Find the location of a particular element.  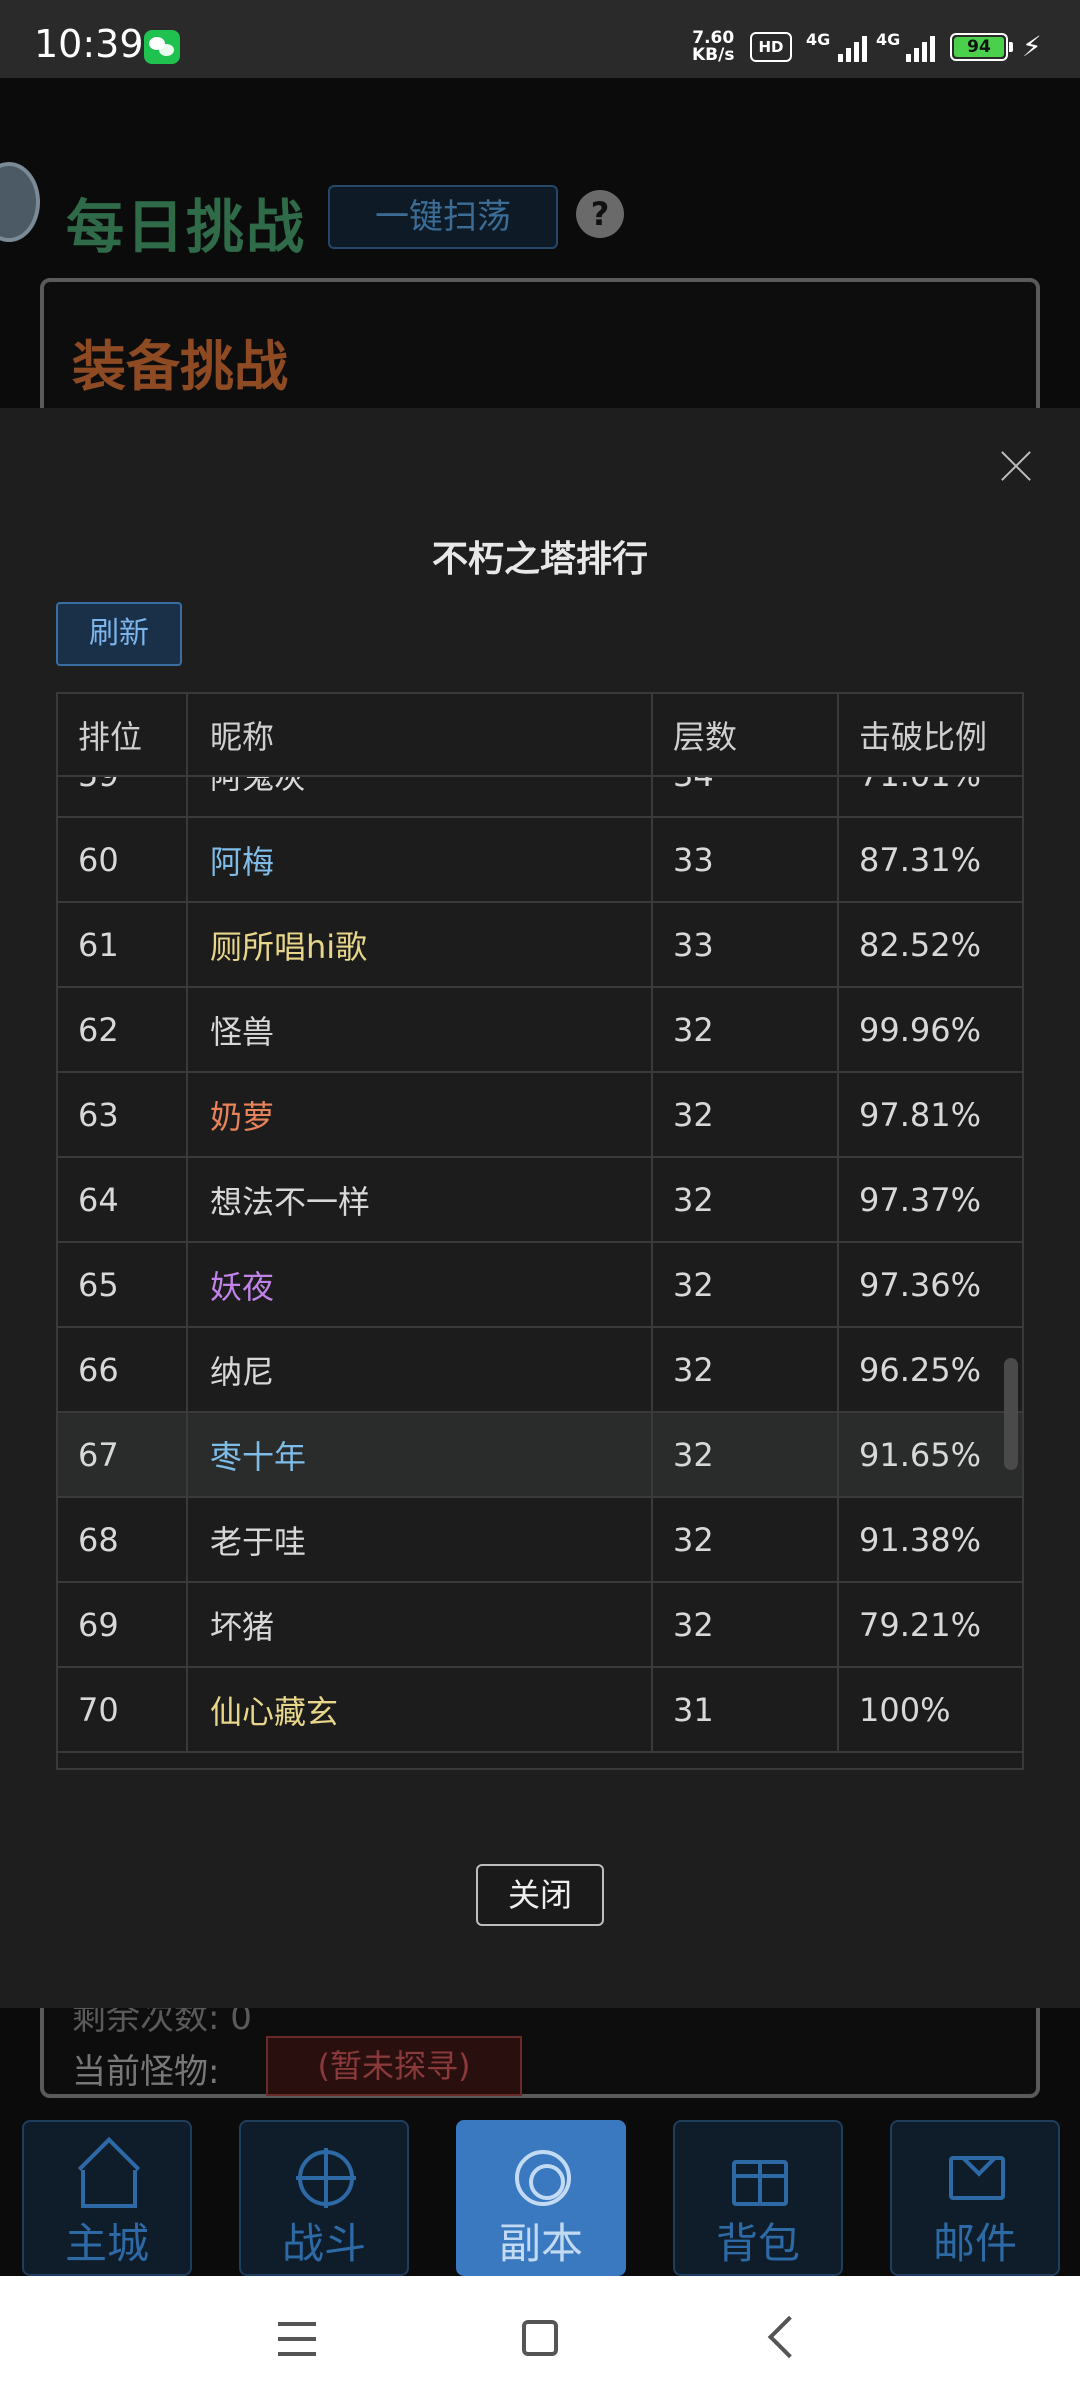

modal-title: 不朽之塔排行 is located at coordinates (539, 559).